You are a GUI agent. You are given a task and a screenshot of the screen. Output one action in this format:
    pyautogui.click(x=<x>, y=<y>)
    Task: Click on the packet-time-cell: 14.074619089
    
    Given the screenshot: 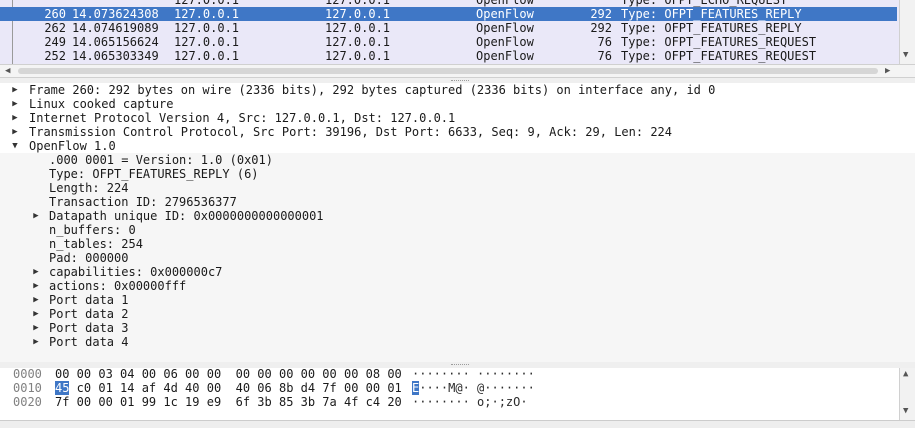 What is the action you would take?
    pyautogui.click(x=115, y=28)
    